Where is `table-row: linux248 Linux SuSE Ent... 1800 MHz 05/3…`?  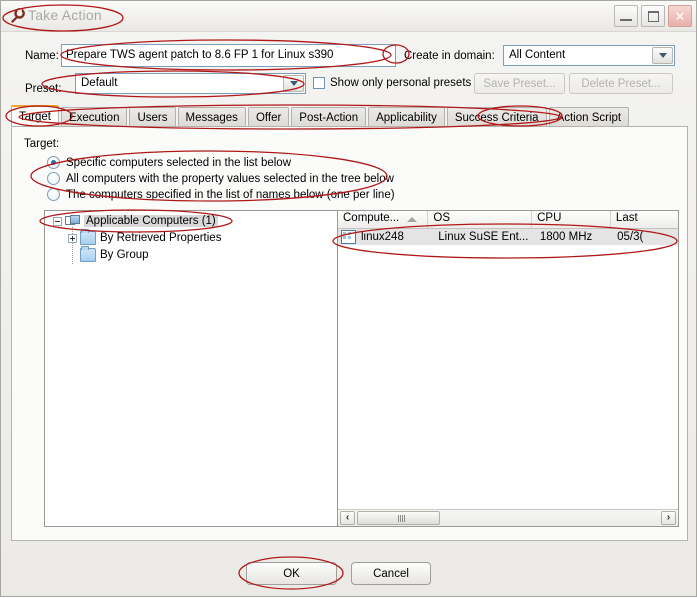
table-row: linux248 Linux SuSE Ent... 1800 MHz 05/3… is located at coordinates (508, 237).